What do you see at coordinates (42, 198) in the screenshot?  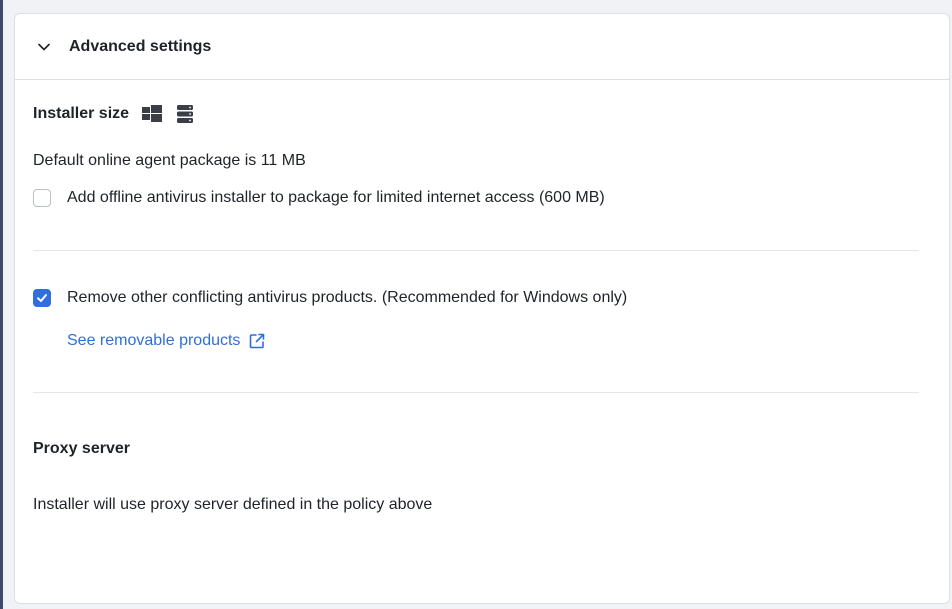 I see `offline-installer-checkbox` at bounding box center [42, 198].